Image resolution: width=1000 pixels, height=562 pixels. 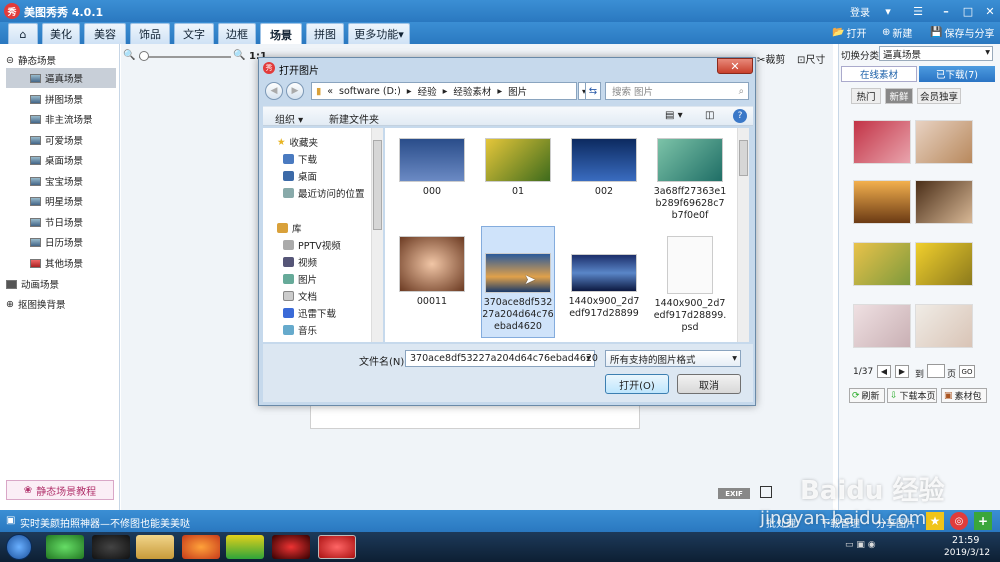 What do you see at coordinates (990, 11) in the screenshot?
I see `close-icon: ✕` at bounding box center [990, 11].